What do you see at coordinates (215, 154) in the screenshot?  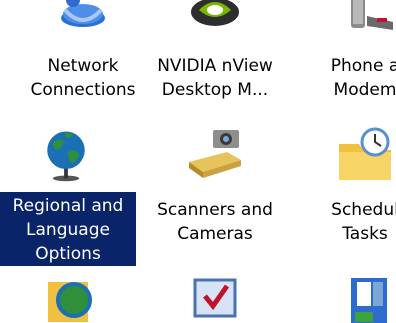 I see `scanner-camera-icon` at bounding box center [215, 154].